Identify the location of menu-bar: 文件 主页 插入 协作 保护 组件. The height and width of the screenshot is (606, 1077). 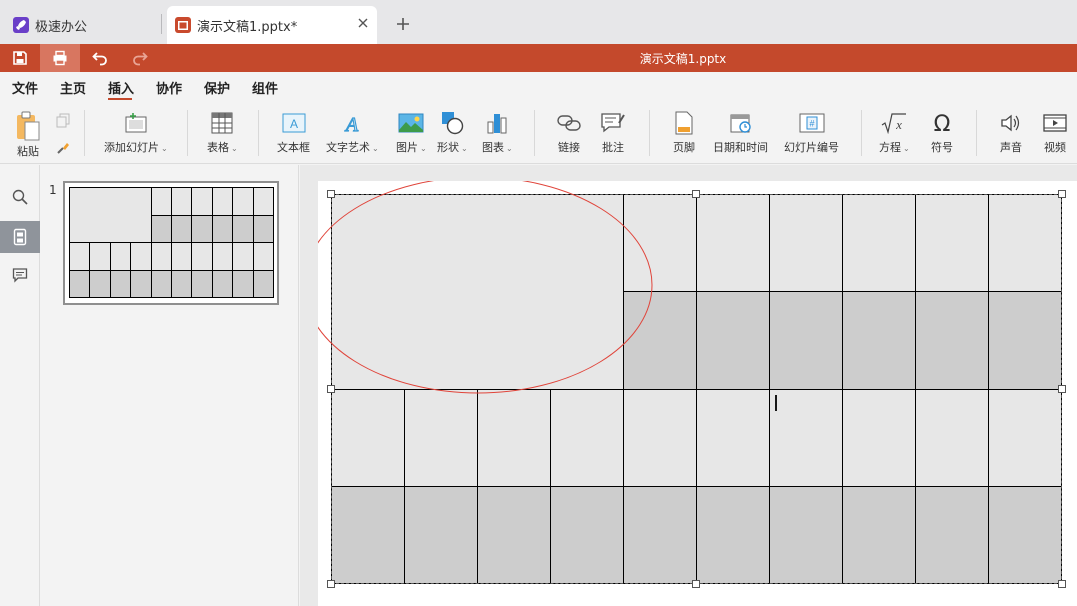
(538, 86).